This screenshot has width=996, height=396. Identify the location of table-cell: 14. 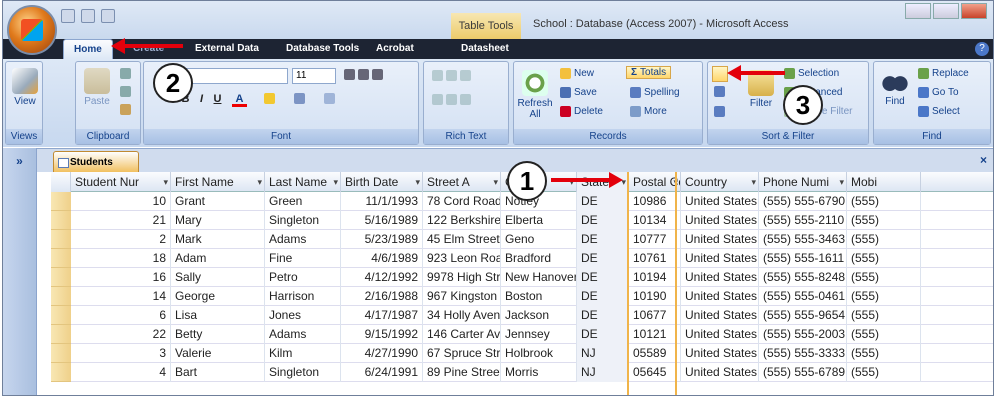
(121, 296).